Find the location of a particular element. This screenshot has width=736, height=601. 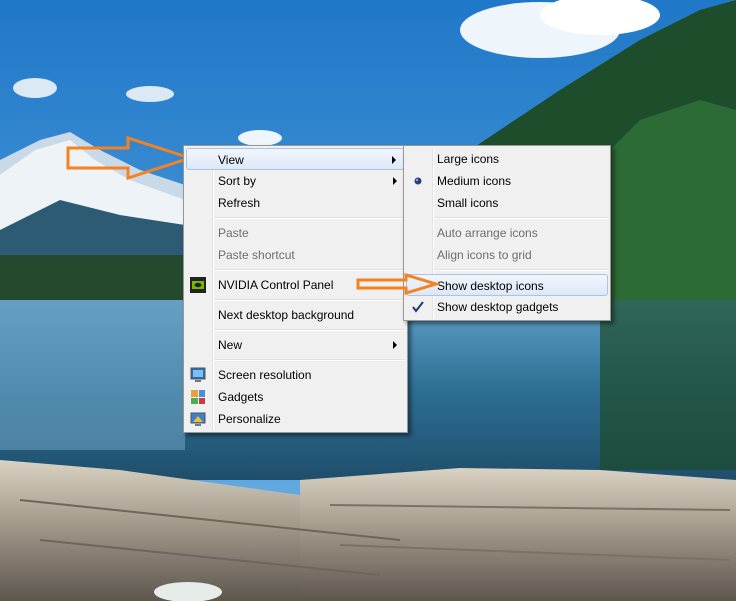

menu-item-label: View is located at coordinates (231, 160).